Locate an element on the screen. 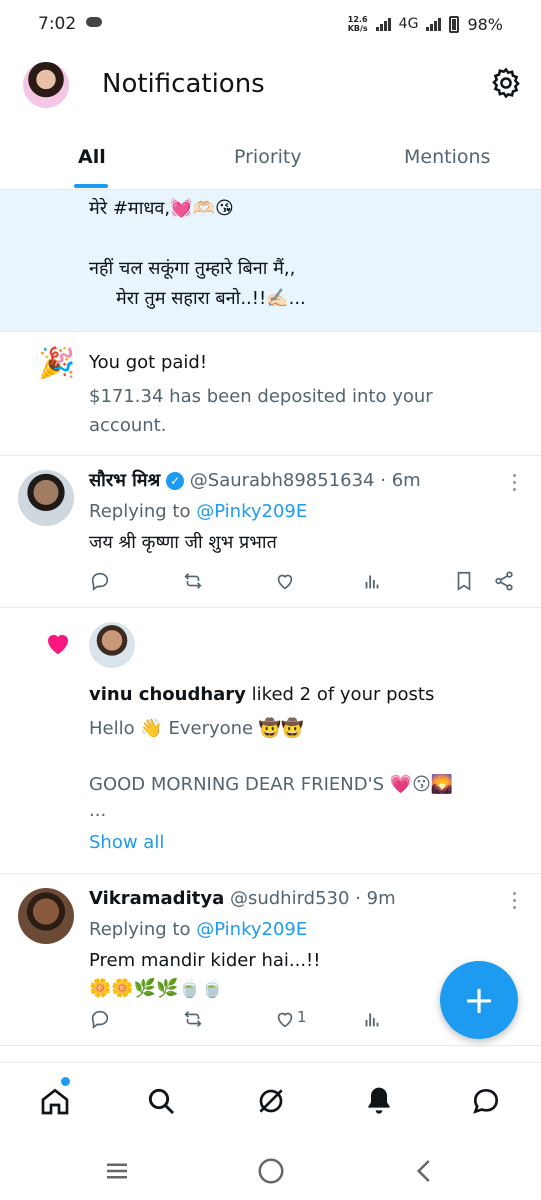 This screenshot has height=1200, width=541. tab-priority: Priority is located at coordinates (268, 157).